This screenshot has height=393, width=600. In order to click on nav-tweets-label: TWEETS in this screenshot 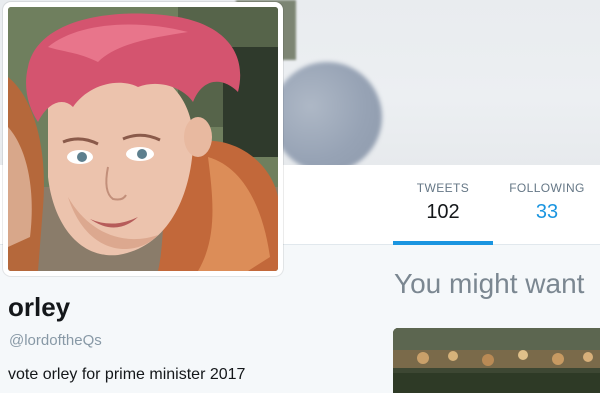, I will do `click(443, 188)`.